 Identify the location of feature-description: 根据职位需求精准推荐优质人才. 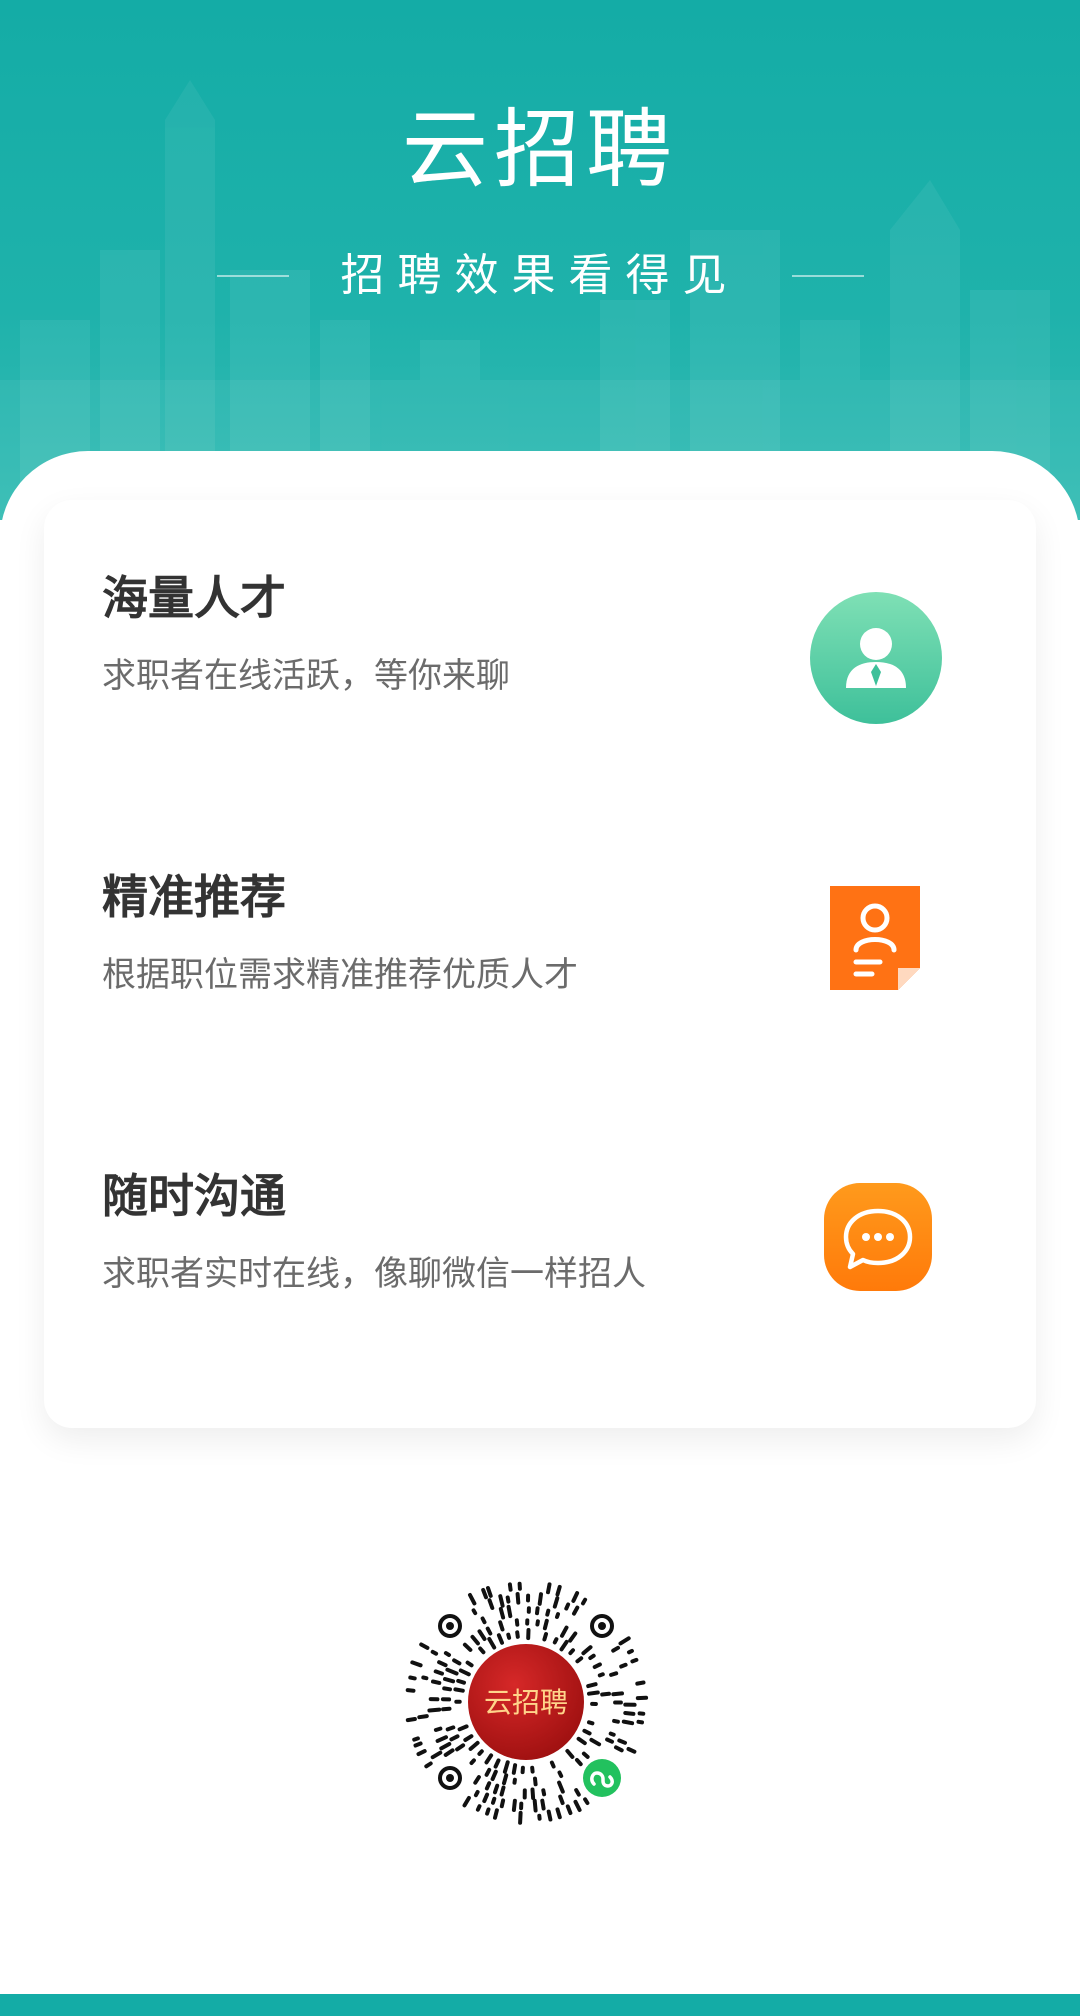
(340, 975).